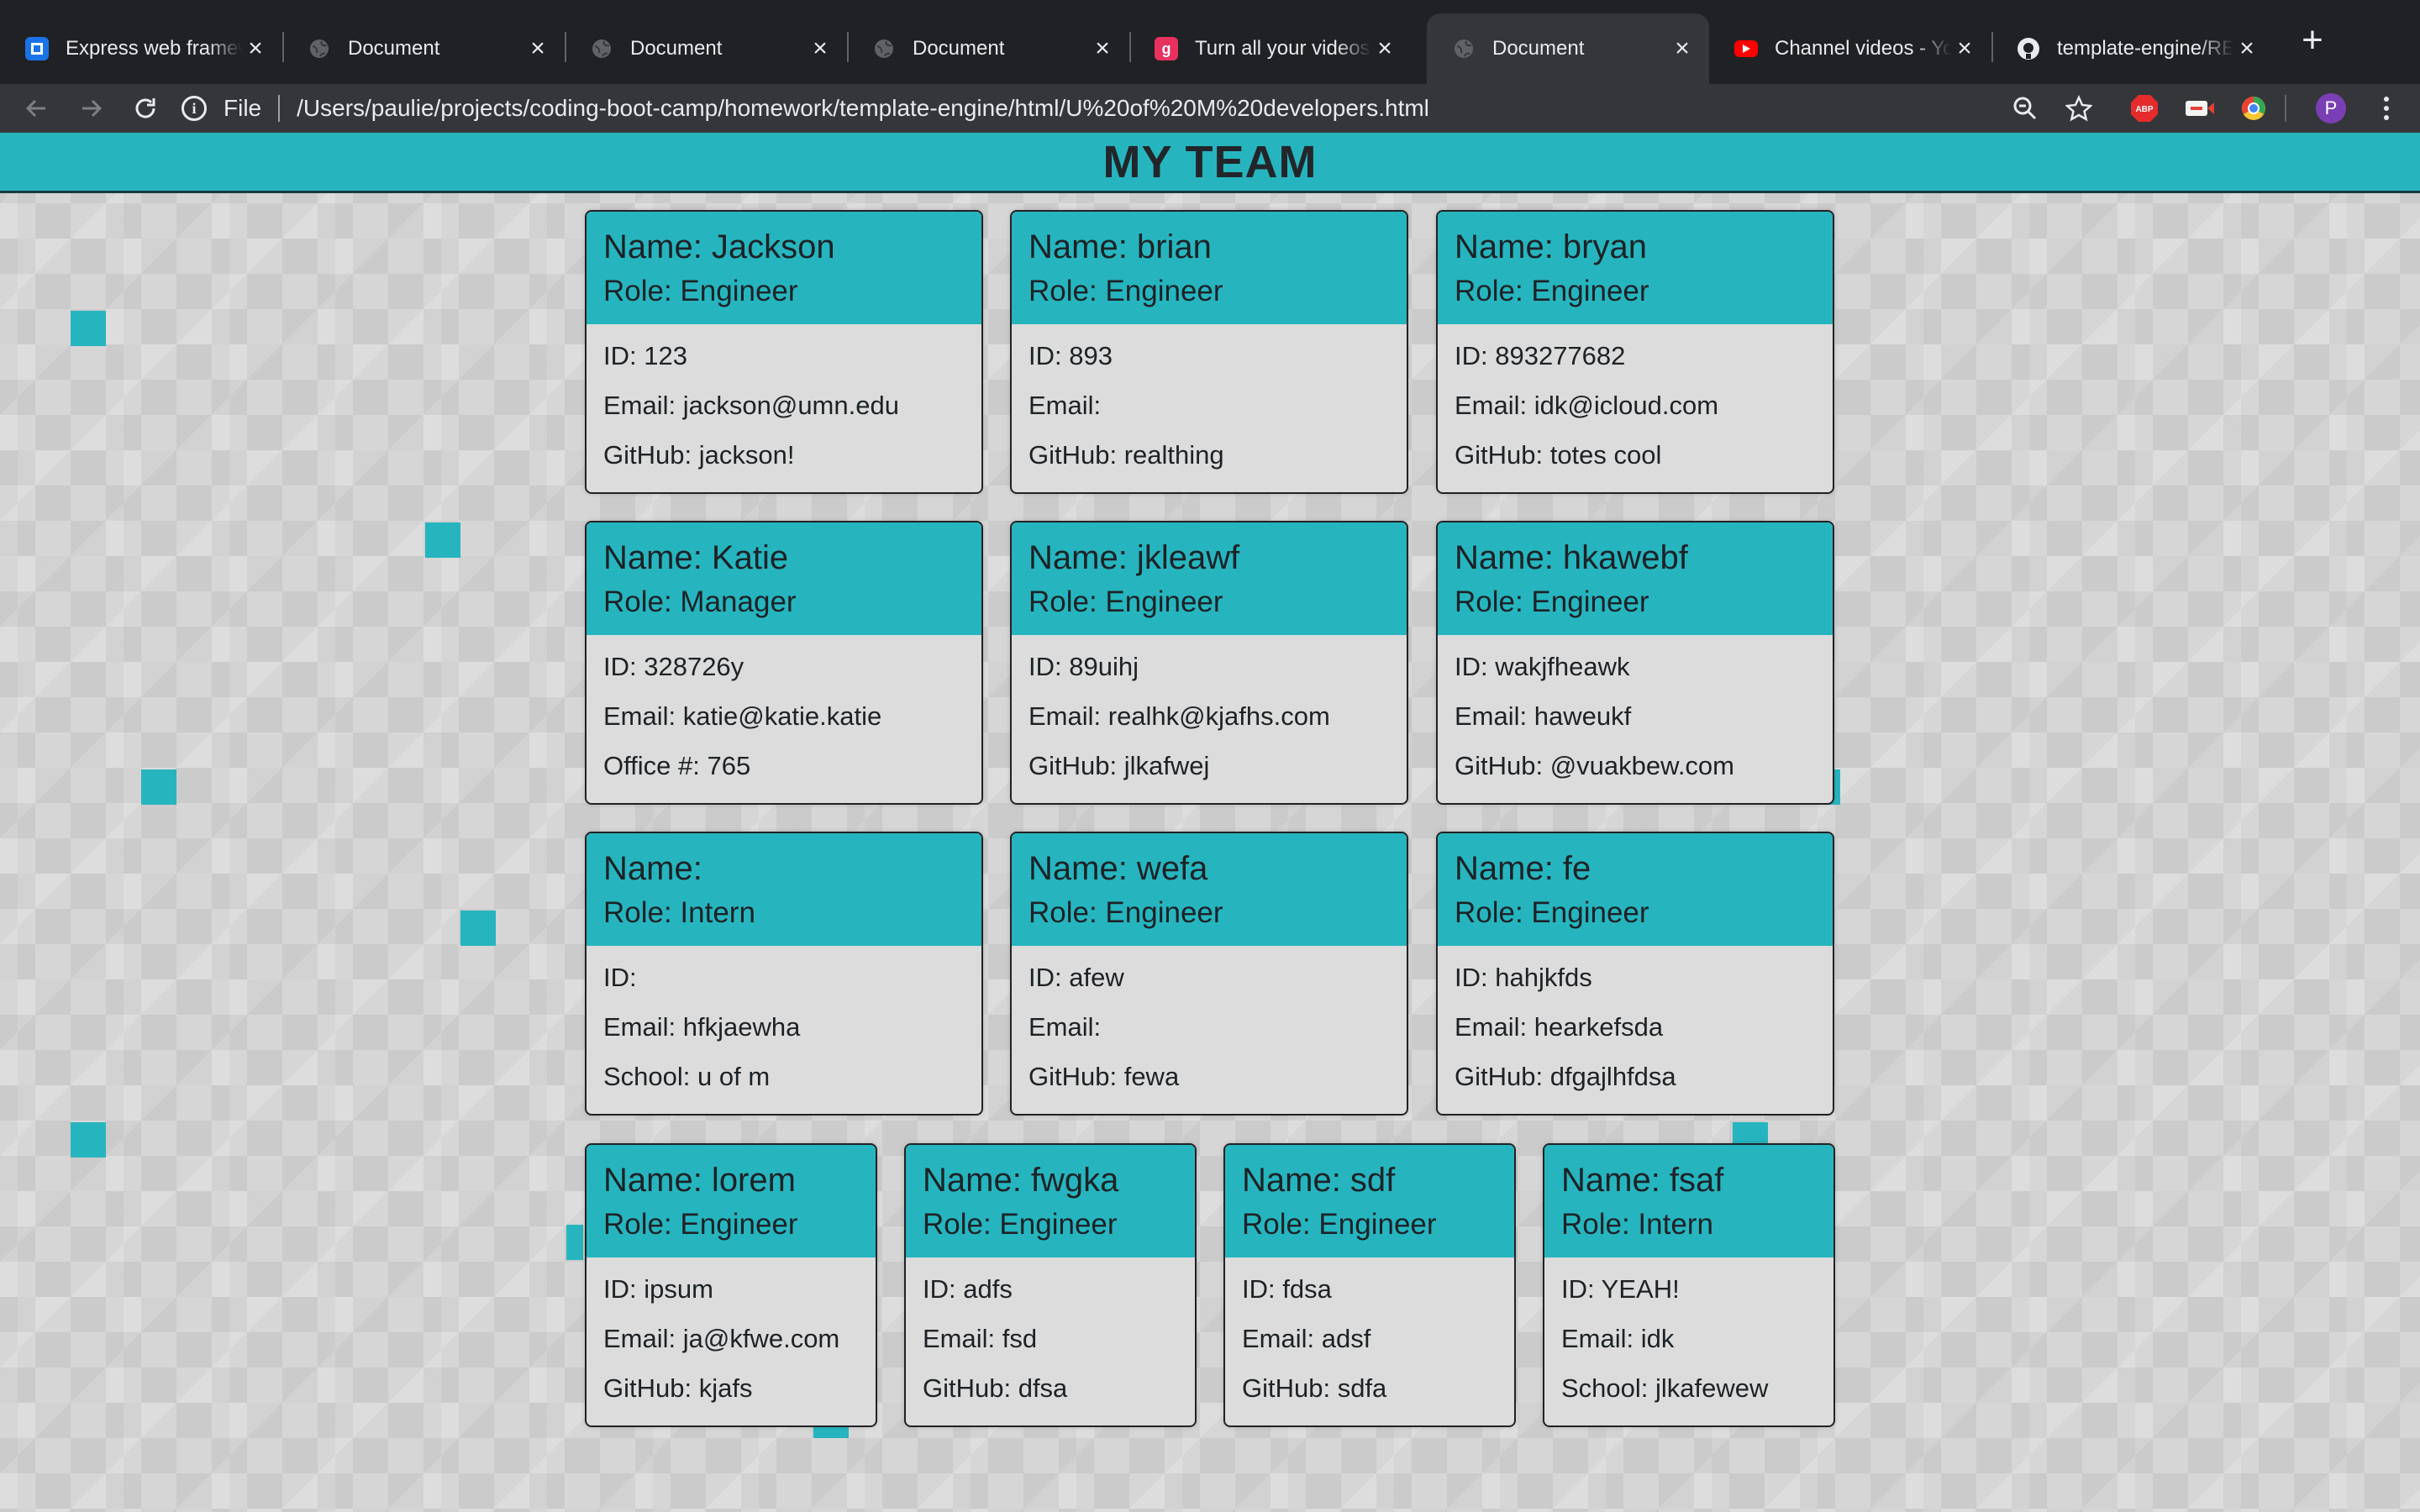 This screenshot has width=2420, height=1512. What do you see at coordinates (2200, 108) in the screenshot?
I see `video-extension-icon` at bounding box center [2200, 108].